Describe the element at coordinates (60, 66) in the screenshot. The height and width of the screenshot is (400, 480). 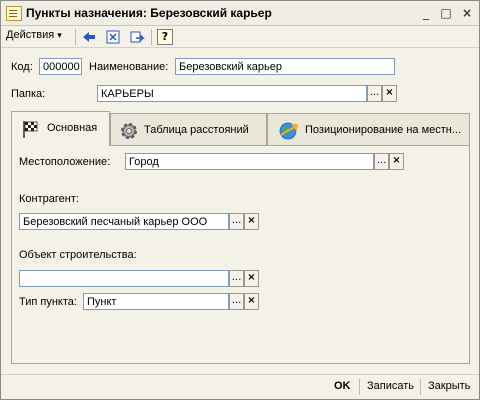
I see `code-field: 000000` at that location.